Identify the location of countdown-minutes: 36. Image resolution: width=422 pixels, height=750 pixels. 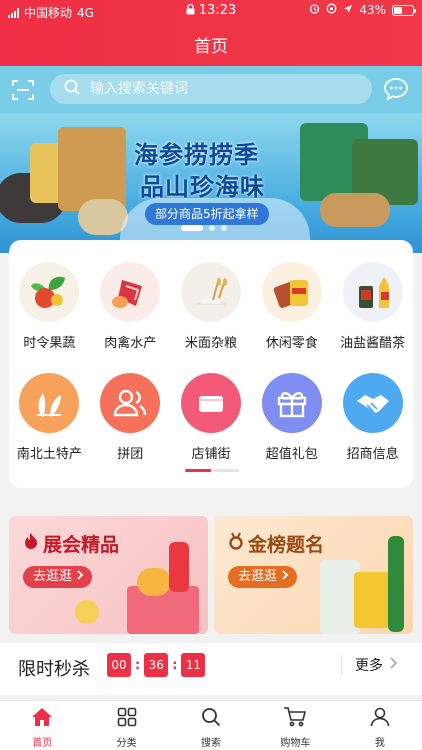
(156, 665).